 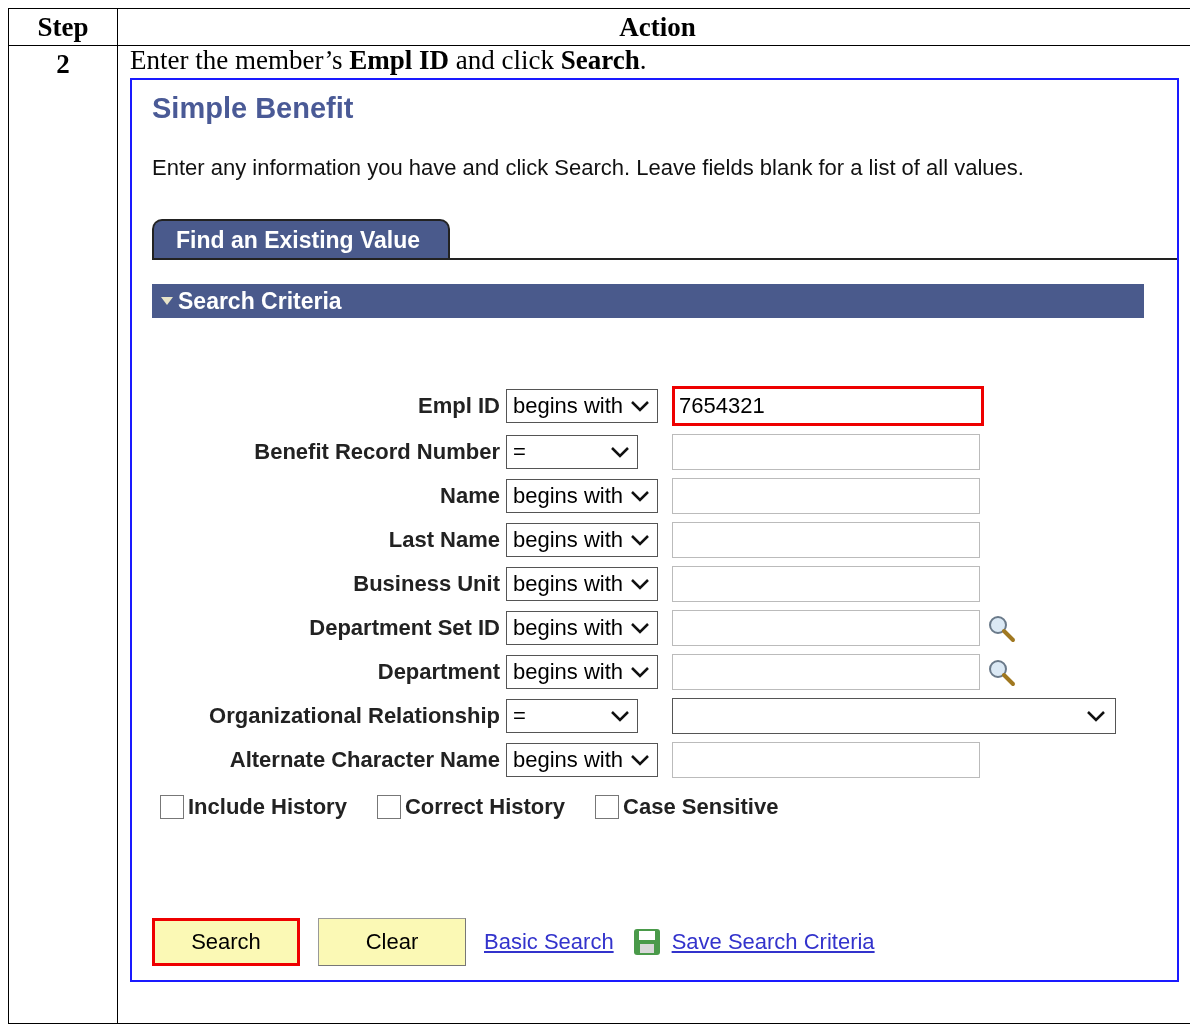 What do you see at coordinates (63, 27) in the screenshot?
I see `column-header: Step` at bounding box center [63, 27].